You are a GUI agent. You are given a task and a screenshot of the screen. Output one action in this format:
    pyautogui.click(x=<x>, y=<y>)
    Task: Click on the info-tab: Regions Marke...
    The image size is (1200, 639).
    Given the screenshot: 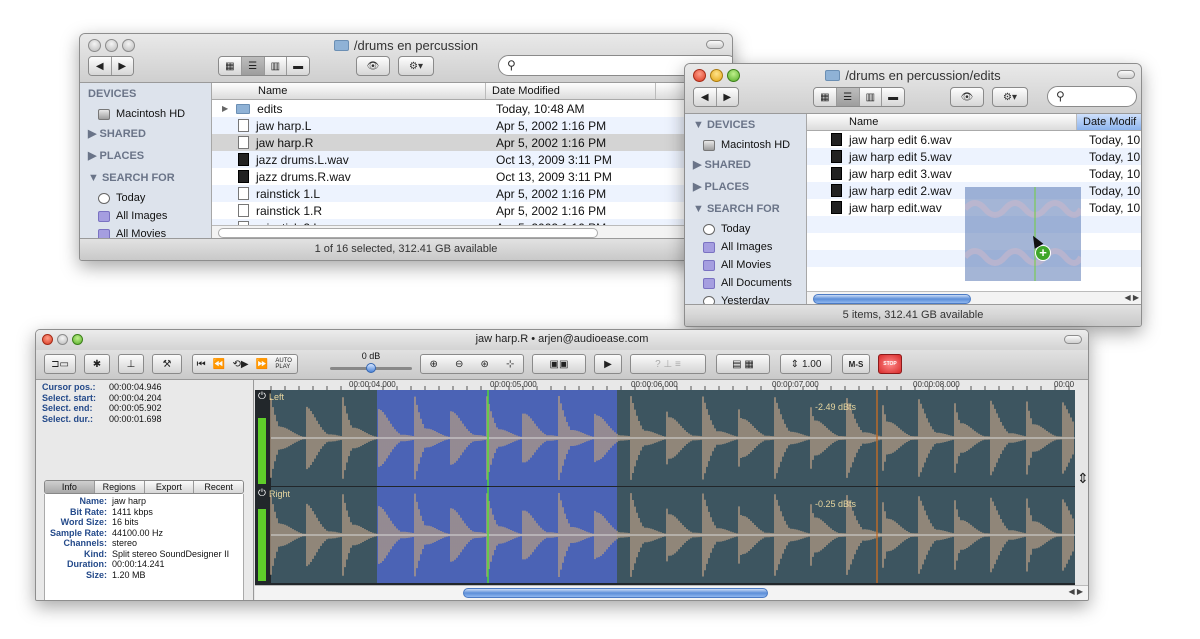 What is the action you would take?
    pyautogui.click(x=119, y=487)
    